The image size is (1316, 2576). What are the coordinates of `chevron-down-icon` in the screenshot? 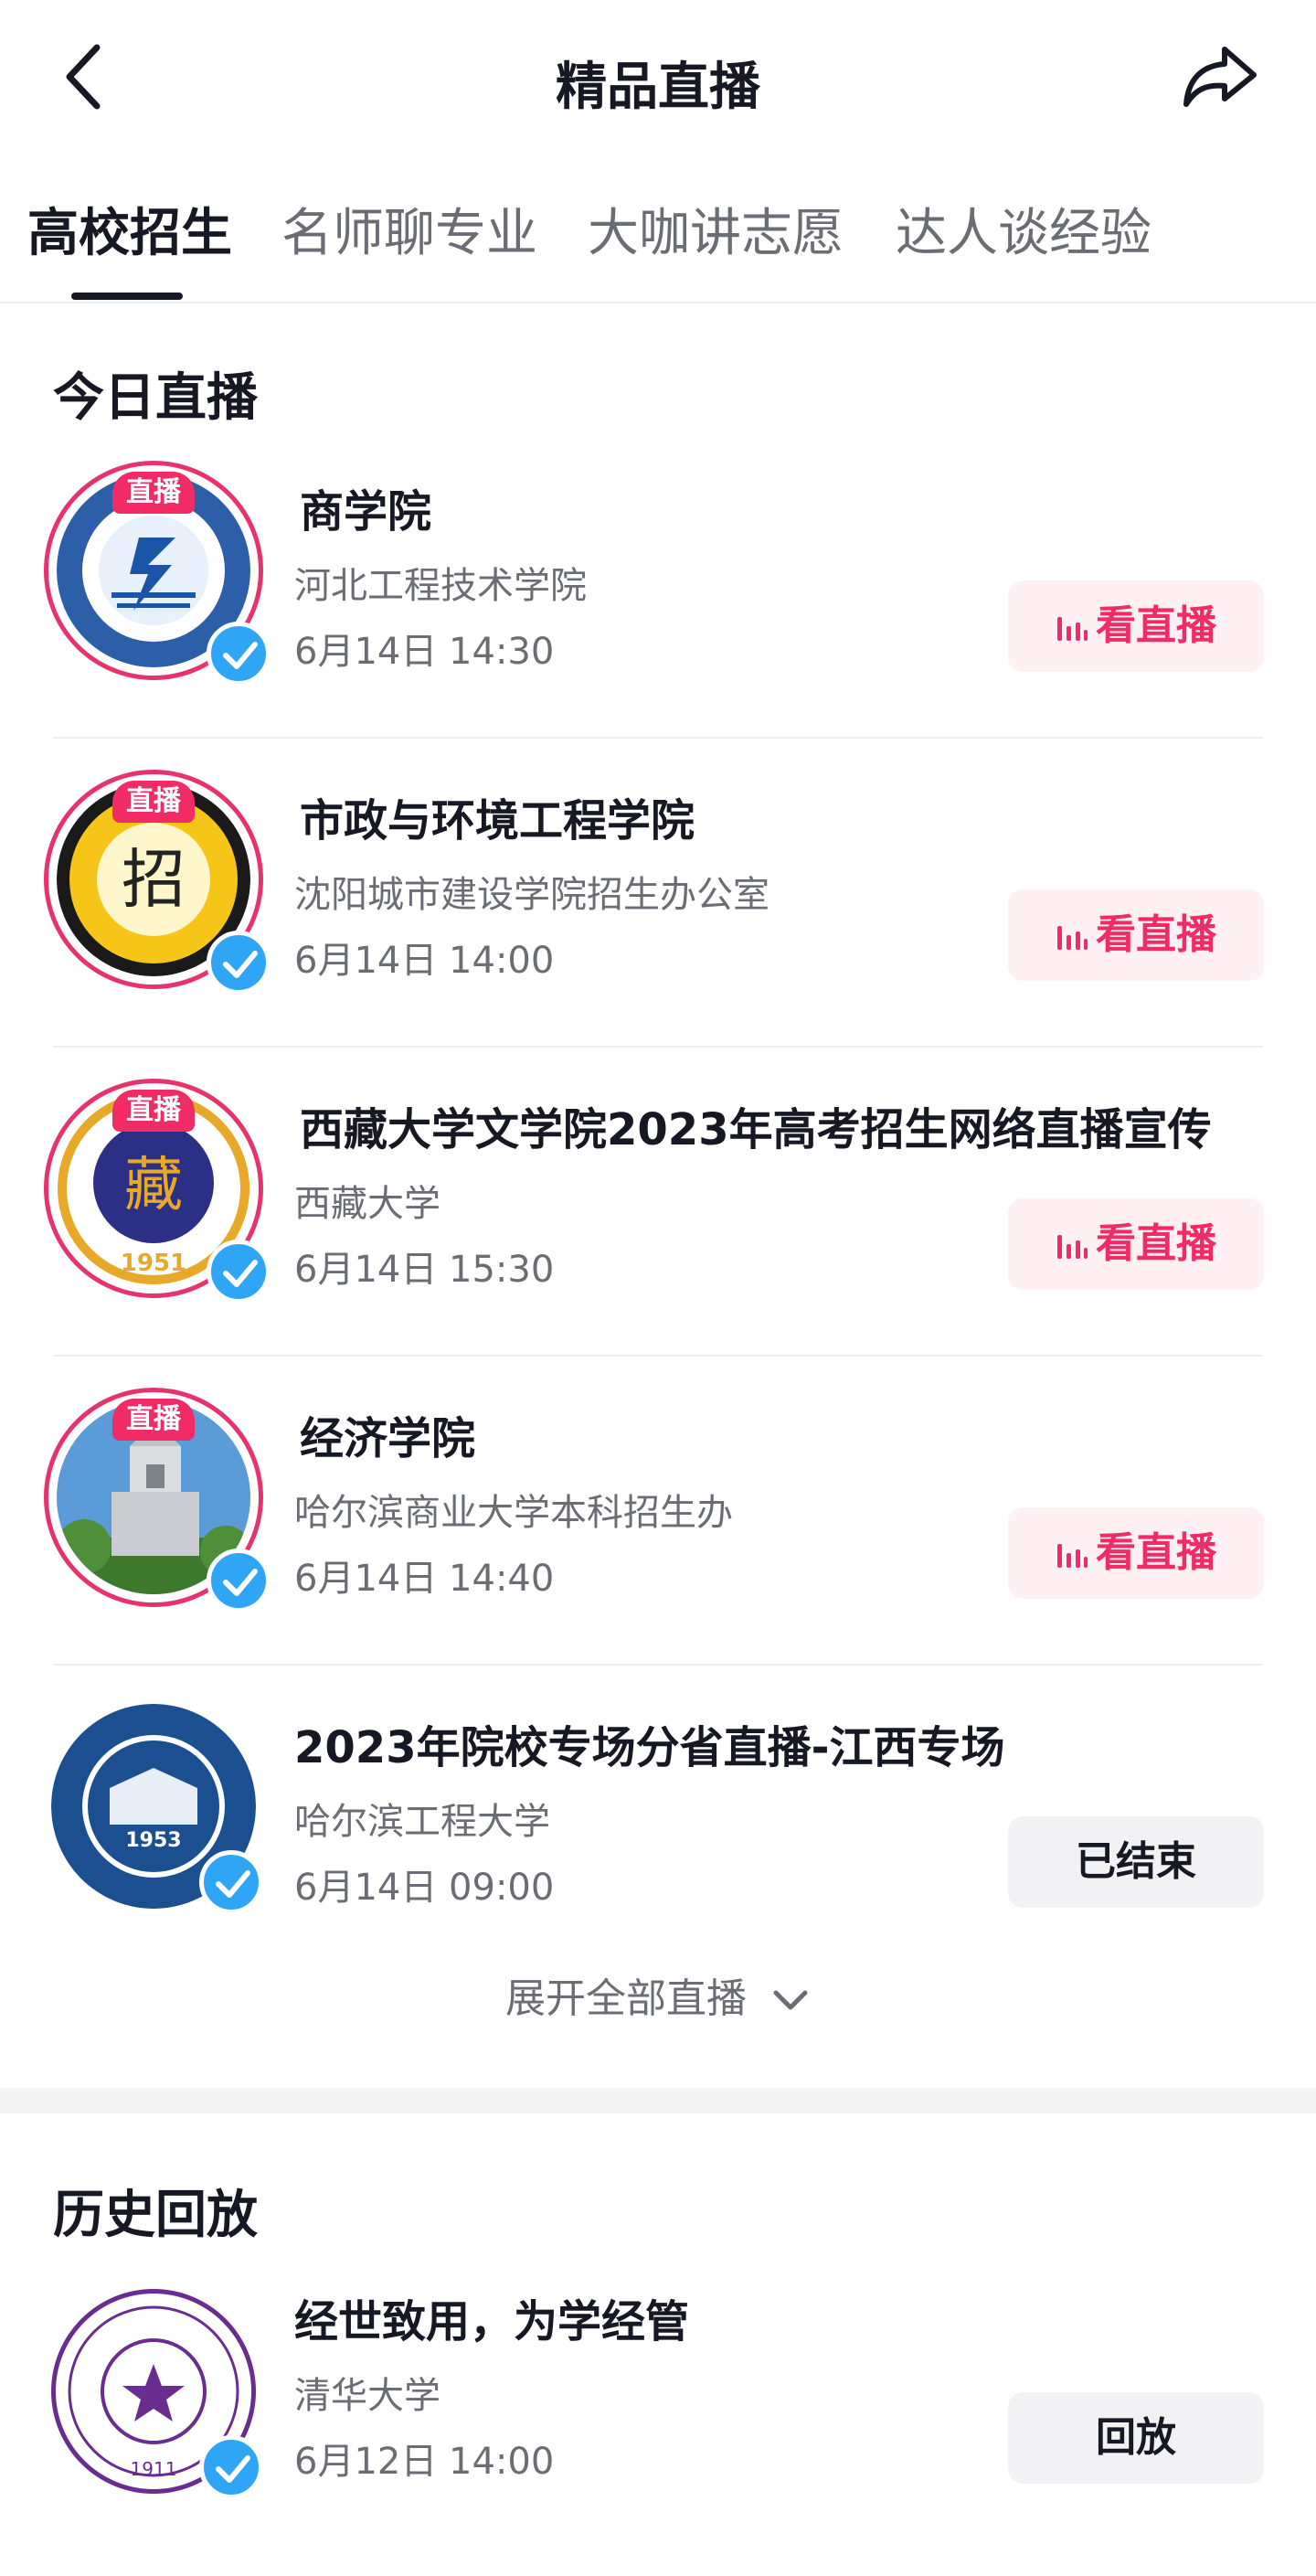 It's located at (790, 2000).